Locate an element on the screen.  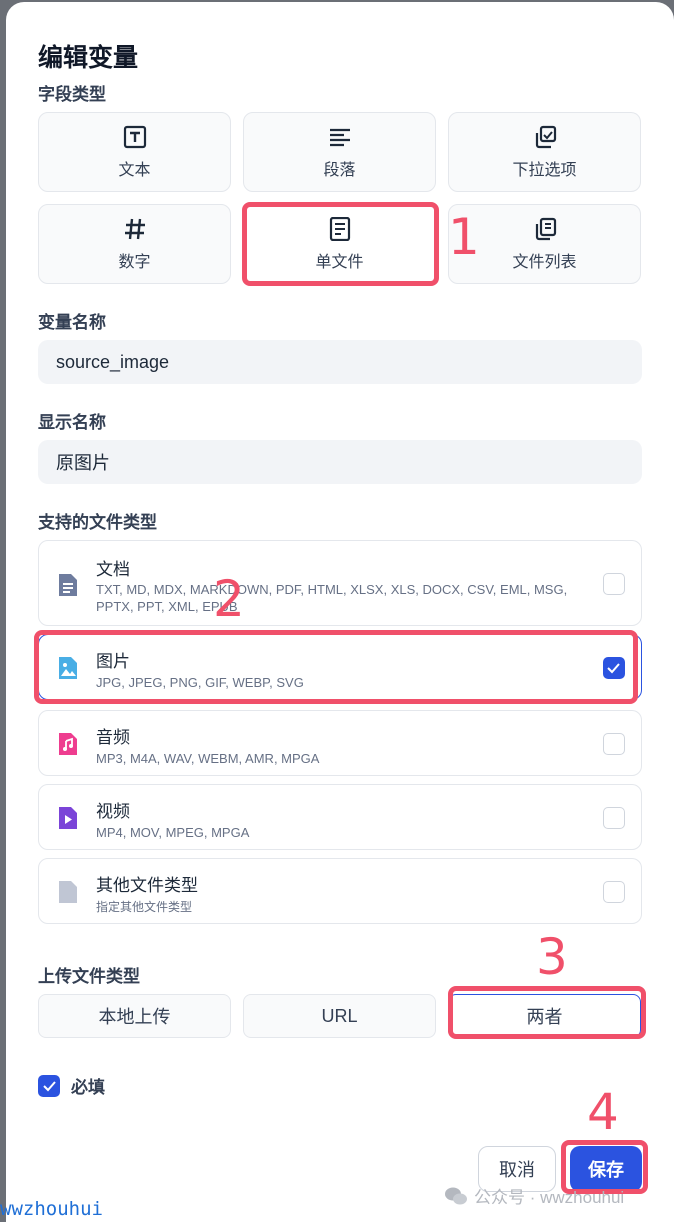
other-file-icon is located at coordinates (68, 892).